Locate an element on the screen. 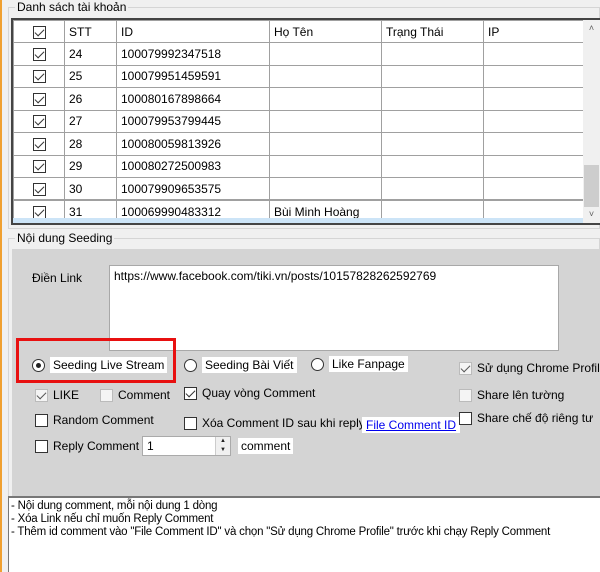  cell-id: 100080059813926 is located at coordinates (193, 144).